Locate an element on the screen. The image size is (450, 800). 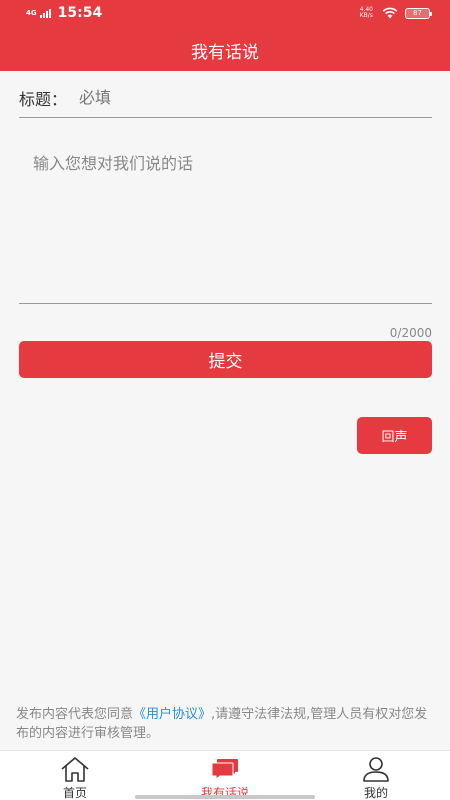
home-indicator is located at coordinates (225, 797).